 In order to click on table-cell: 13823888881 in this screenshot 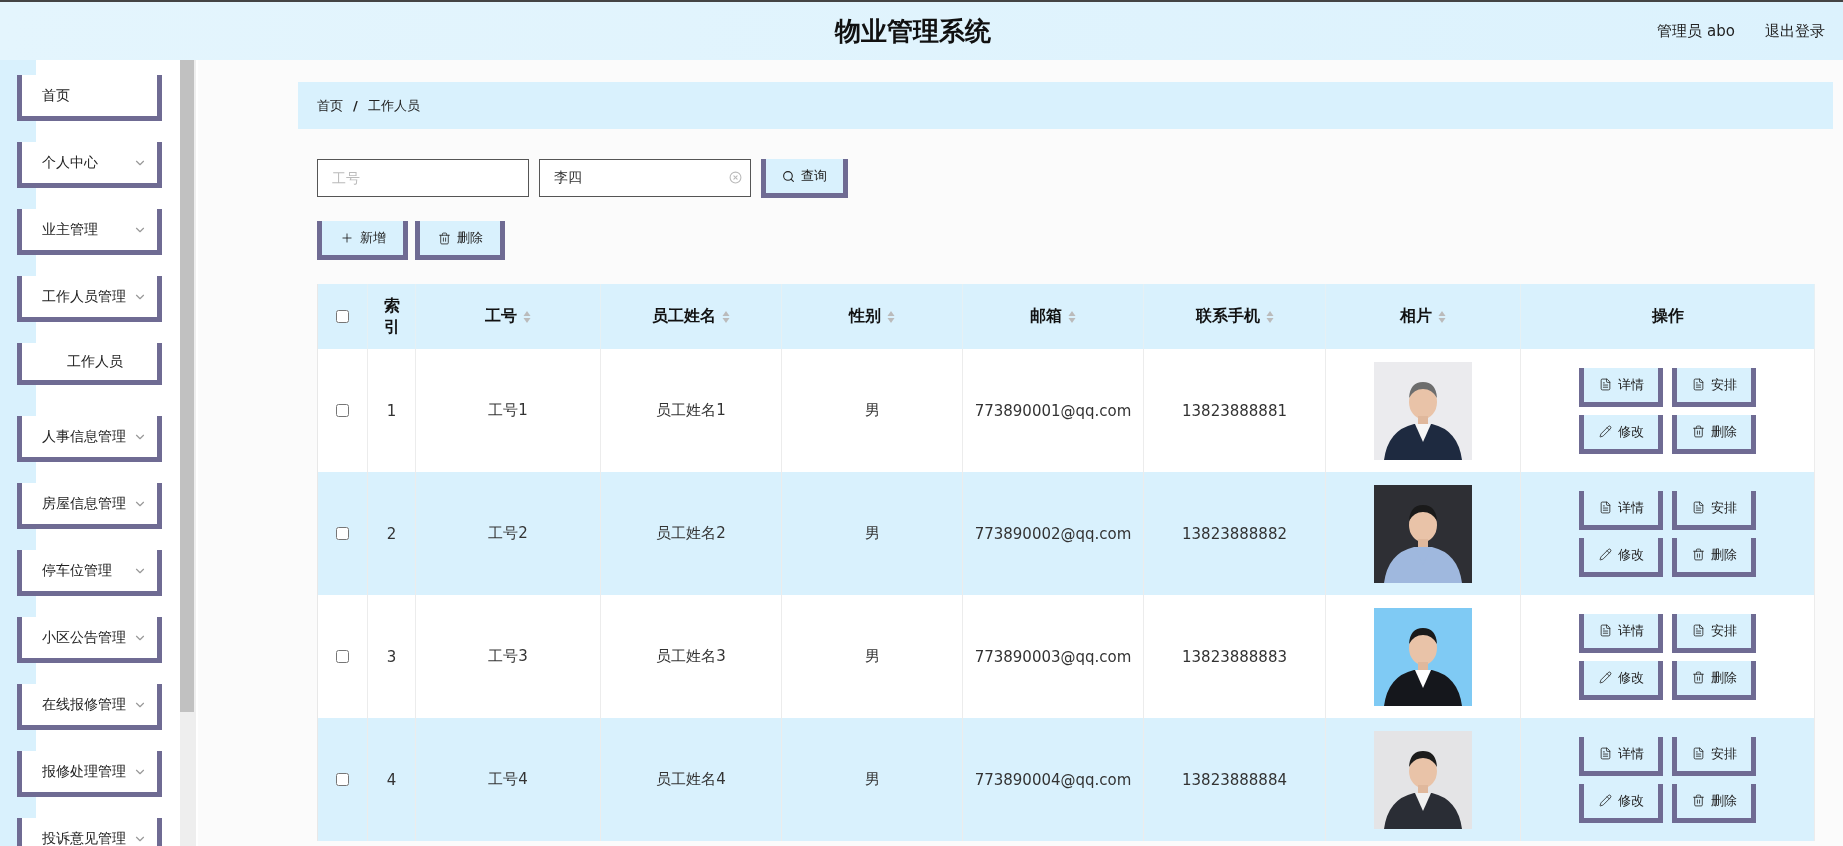, I will do `click(1234, 410)`.